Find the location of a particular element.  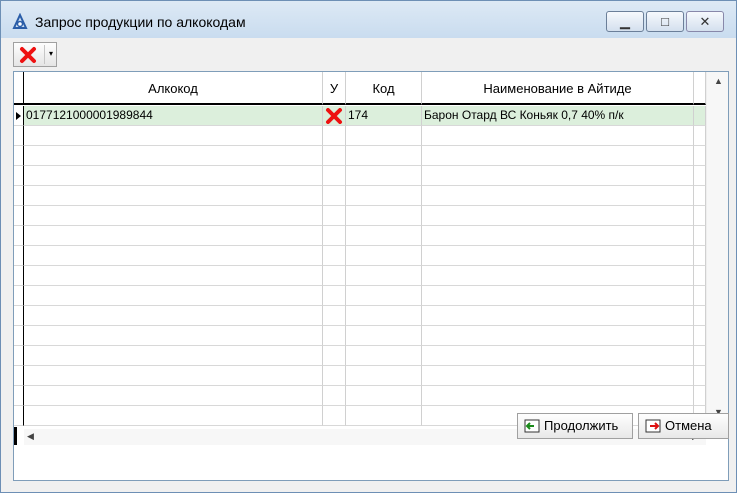

continue-button: Продолжить is located at coordinates (575, 426).